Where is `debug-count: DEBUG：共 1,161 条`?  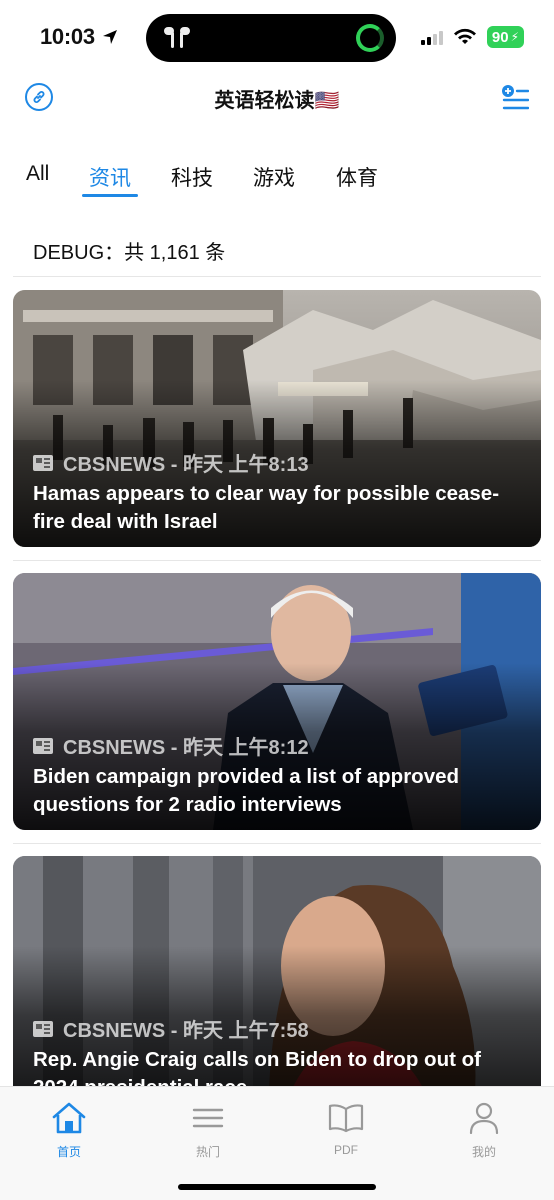 debug-count: DEBUG：共 1,161 条 is located at coordinates (129, 253).